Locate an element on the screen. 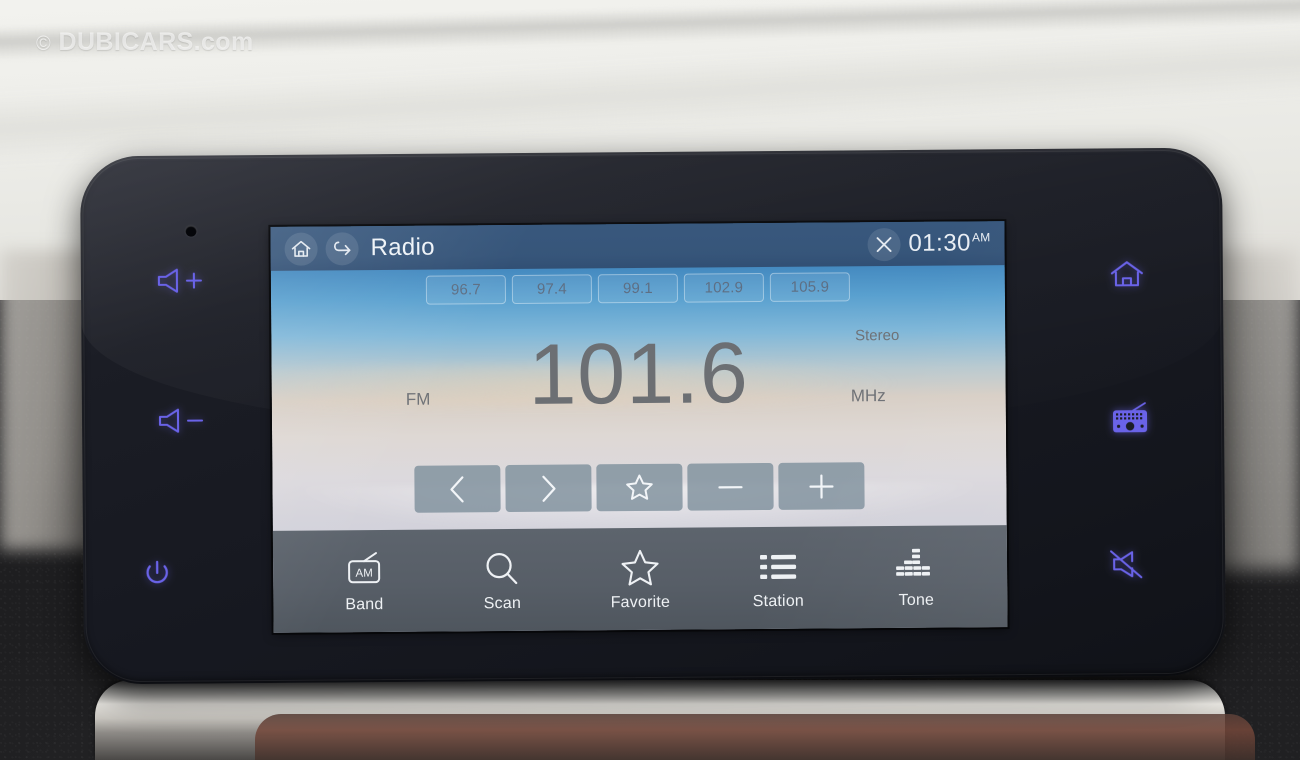  bezel-home-button is located at coordinates (1127, 274).